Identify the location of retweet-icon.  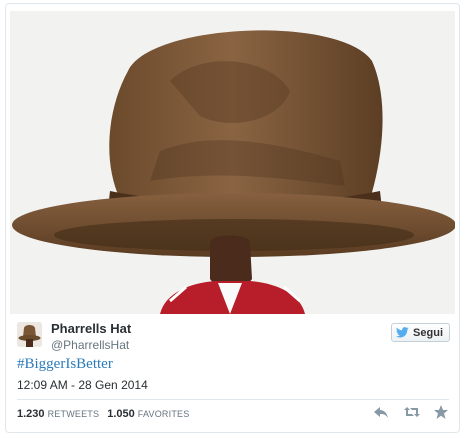
(411, 412).